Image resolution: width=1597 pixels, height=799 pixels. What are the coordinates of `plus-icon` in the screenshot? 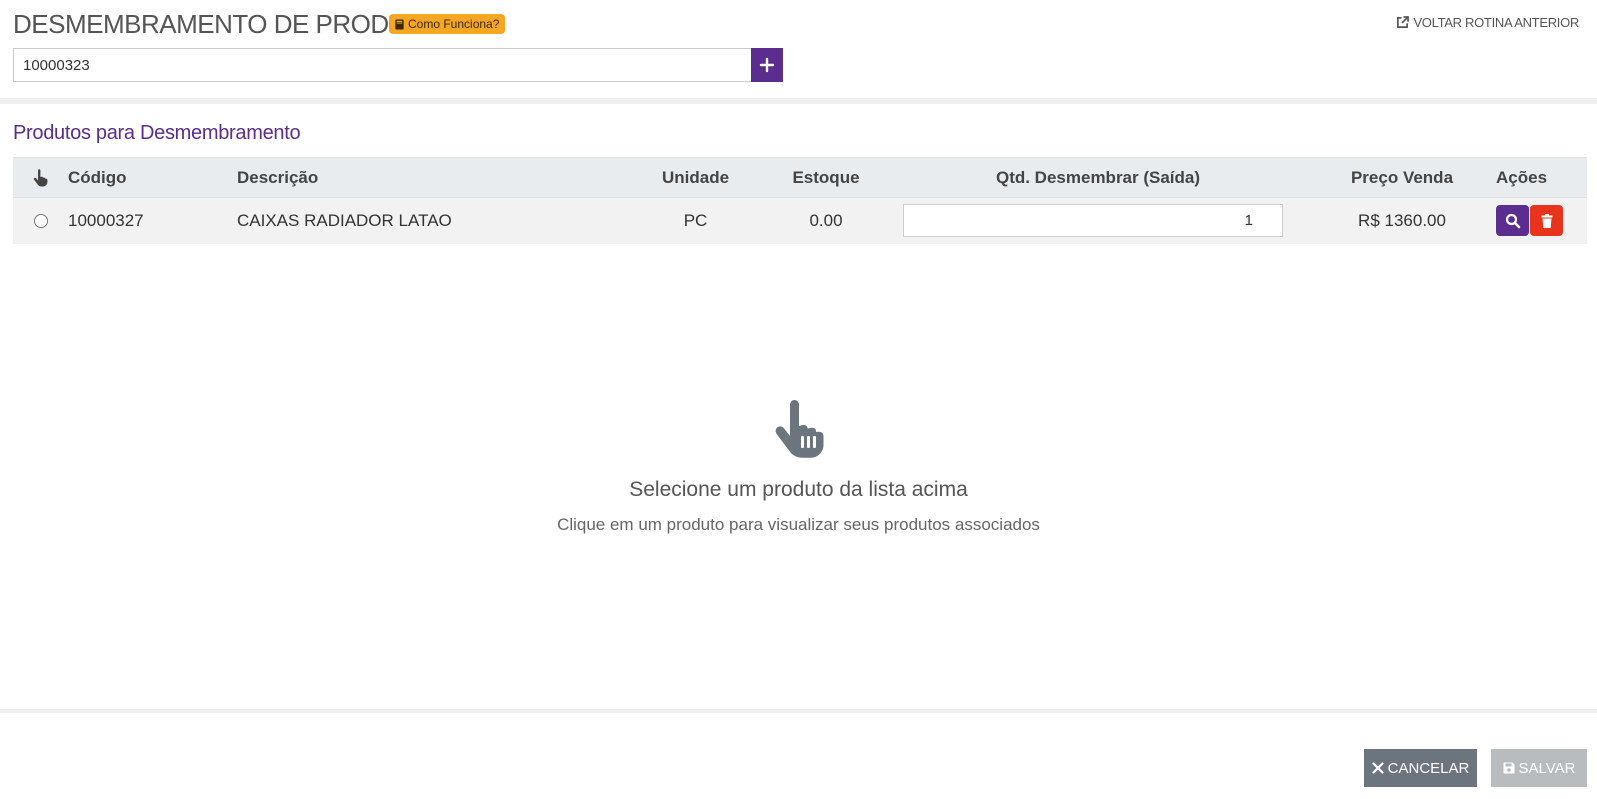 It's located at (767, 65).